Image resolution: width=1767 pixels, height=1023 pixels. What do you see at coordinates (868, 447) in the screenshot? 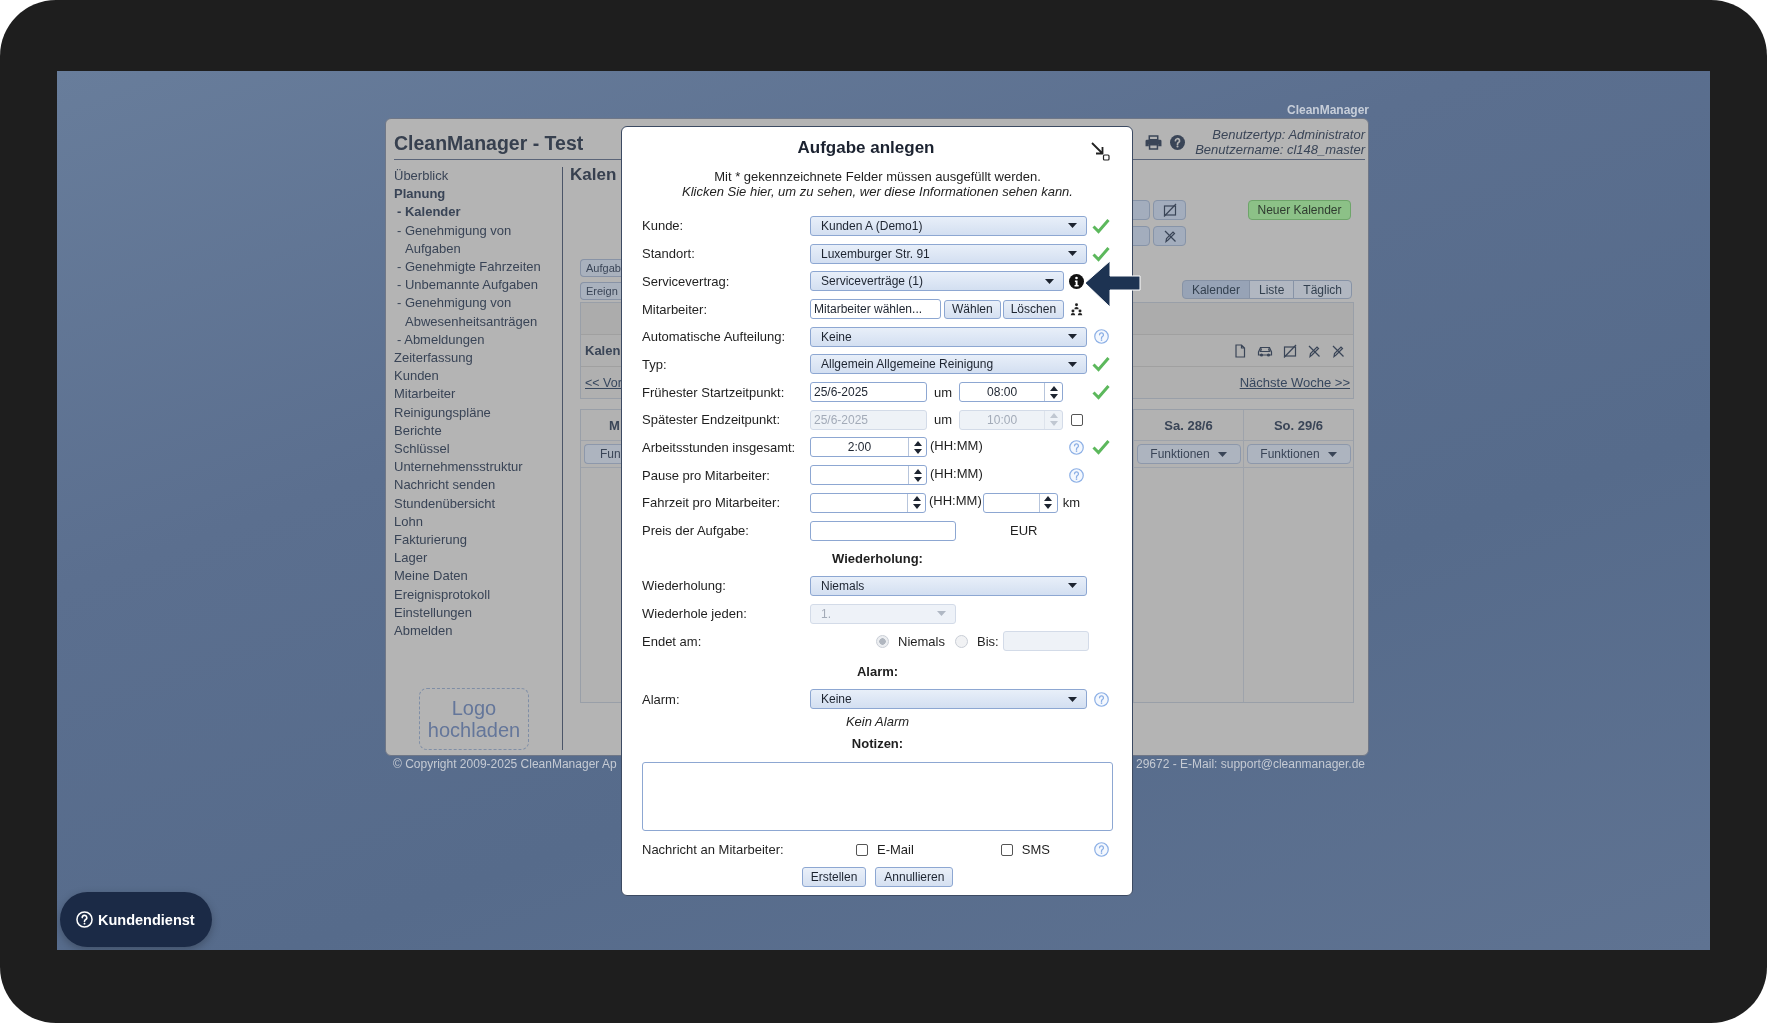
I see `time-field: 2:00` at bounding box center [868, 447].